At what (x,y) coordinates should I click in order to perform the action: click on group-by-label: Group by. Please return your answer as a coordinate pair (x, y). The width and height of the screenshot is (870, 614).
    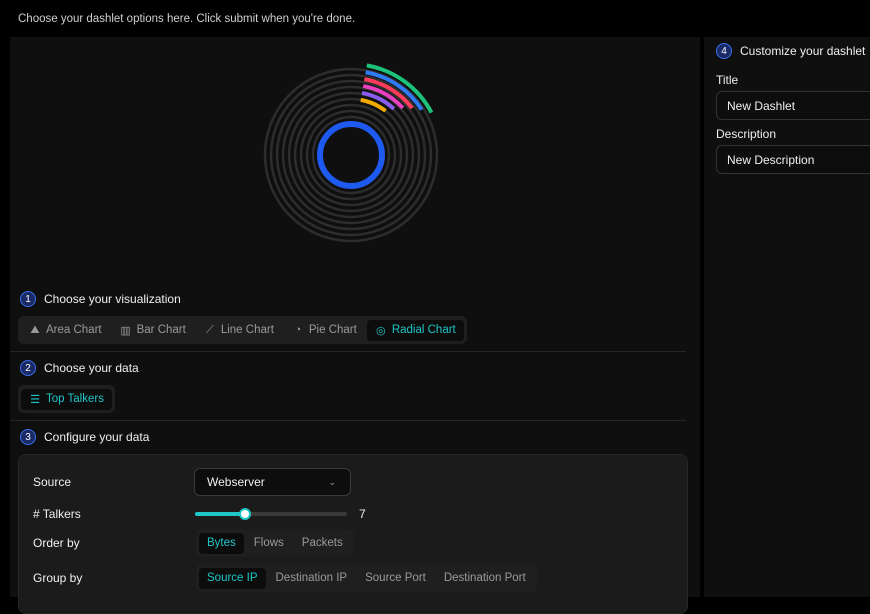
    Looking at the image, I should click on (58, 578).